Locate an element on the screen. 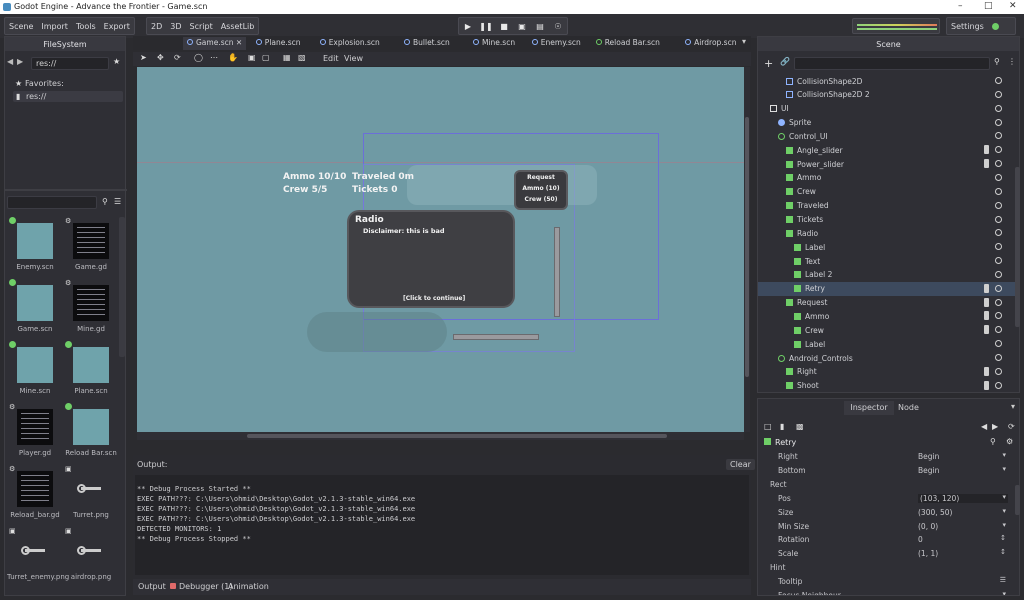 Image resolution: width=1024 pixels, height=600 pixels. tree-node: Angle_slider is located at coordinates (887, 150).